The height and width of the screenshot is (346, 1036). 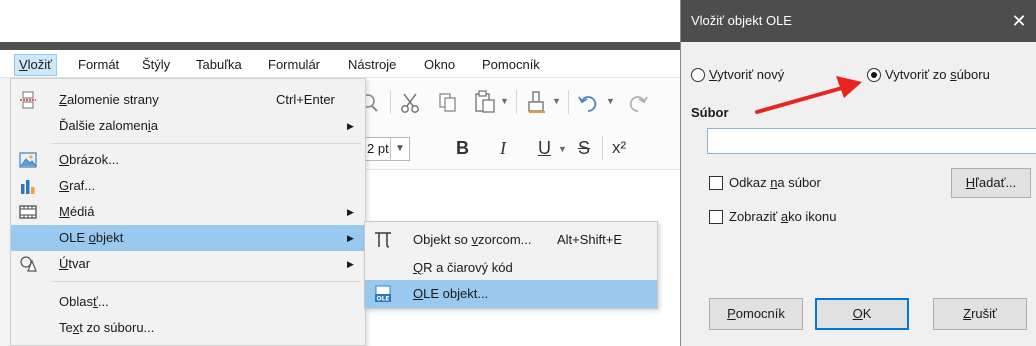 I want to click on ok-button: OK, so click(x=862, y=314).